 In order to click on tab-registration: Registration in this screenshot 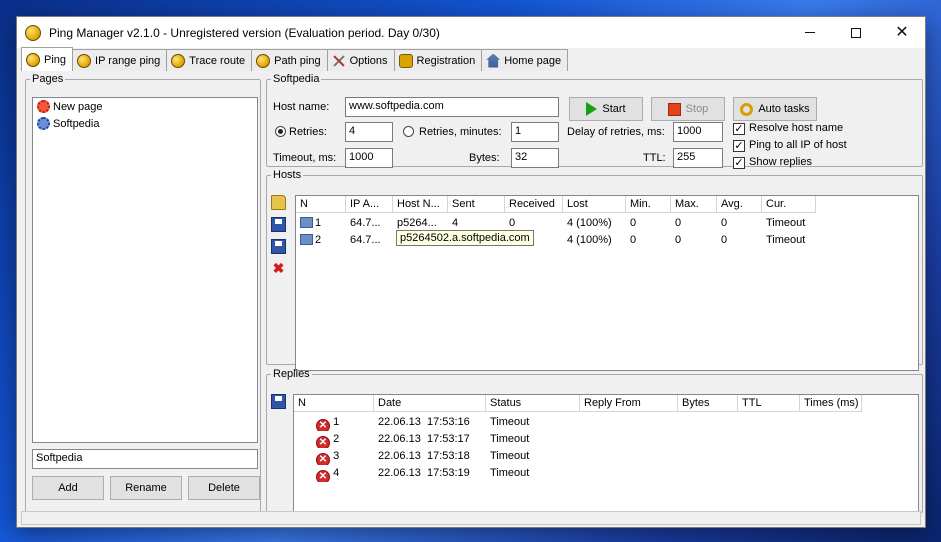, I will do `click(438, 60)`.